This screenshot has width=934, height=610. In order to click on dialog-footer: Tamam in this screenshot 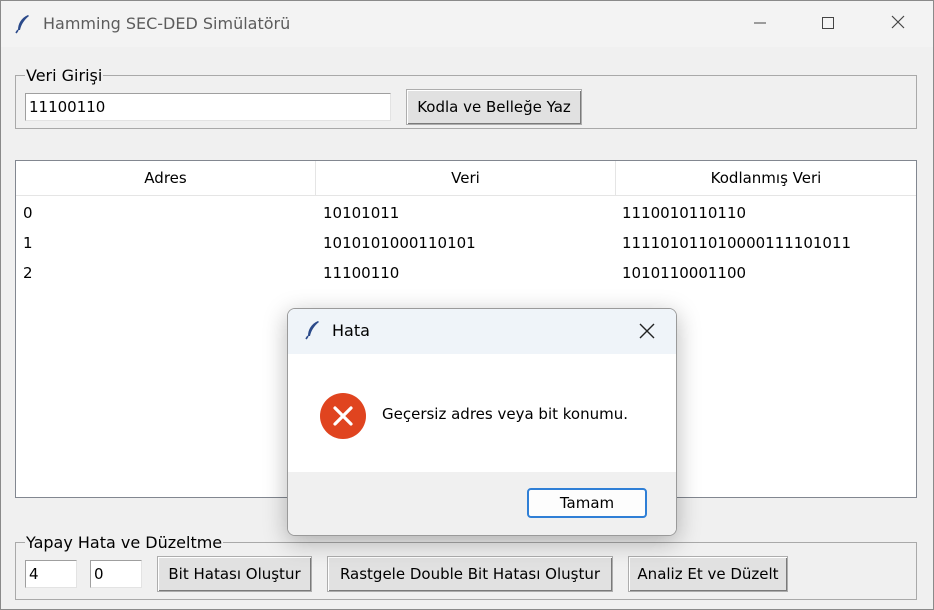, I will do `click(482, 503)`.